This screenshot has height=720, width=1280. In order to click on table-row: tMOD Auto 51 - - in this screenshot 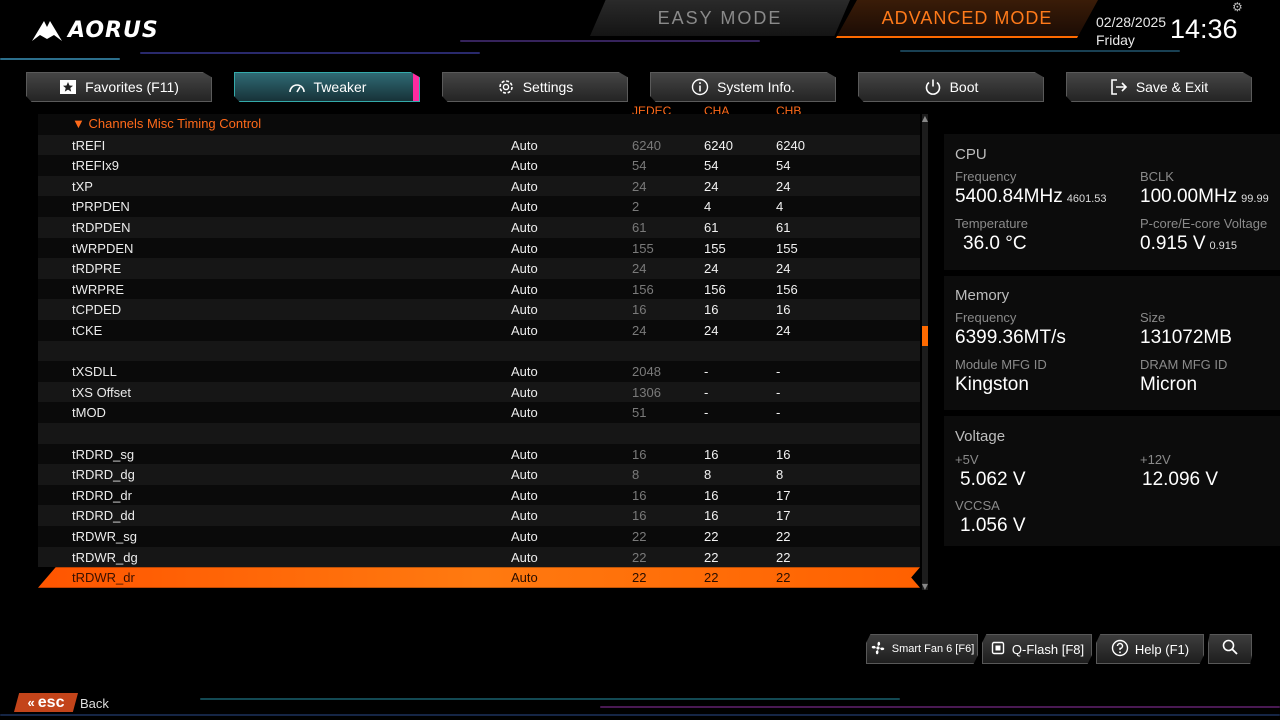, I will do `click(479, 412)`.